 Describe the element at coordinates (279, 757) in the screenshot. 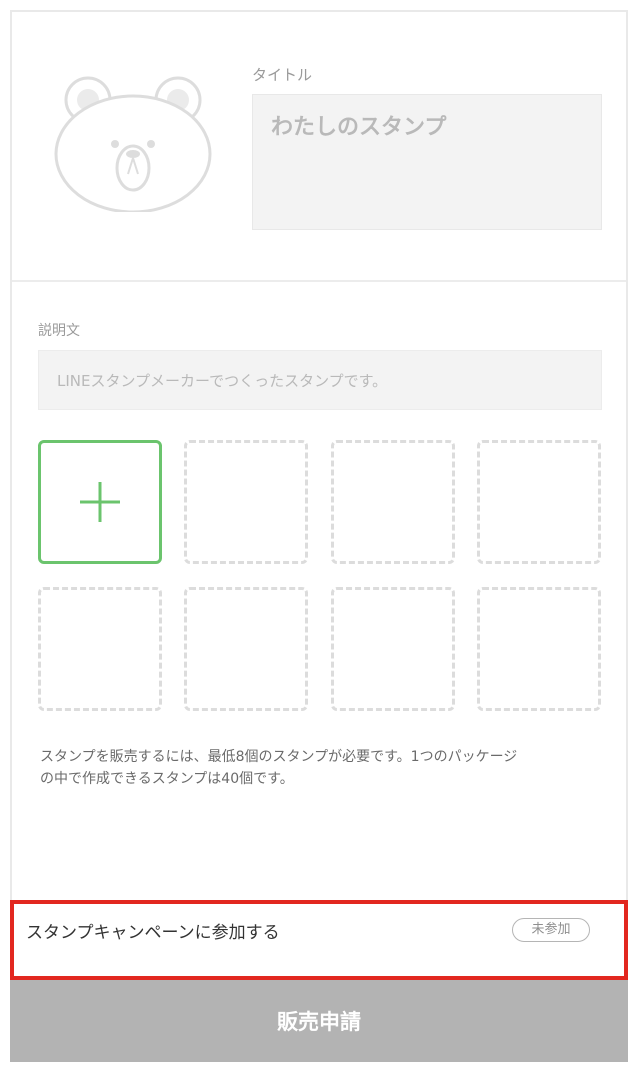

I see `note-line: スタンプを販売するには、最低8個のスタンプが必要です。1つのパッケージ` at that location.